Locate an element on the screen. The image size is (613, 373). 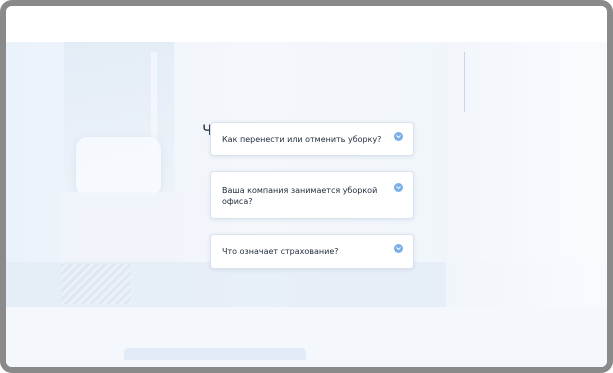
faq-item: Как перенести или отменить уборку? is located at coordinates (312, 139).